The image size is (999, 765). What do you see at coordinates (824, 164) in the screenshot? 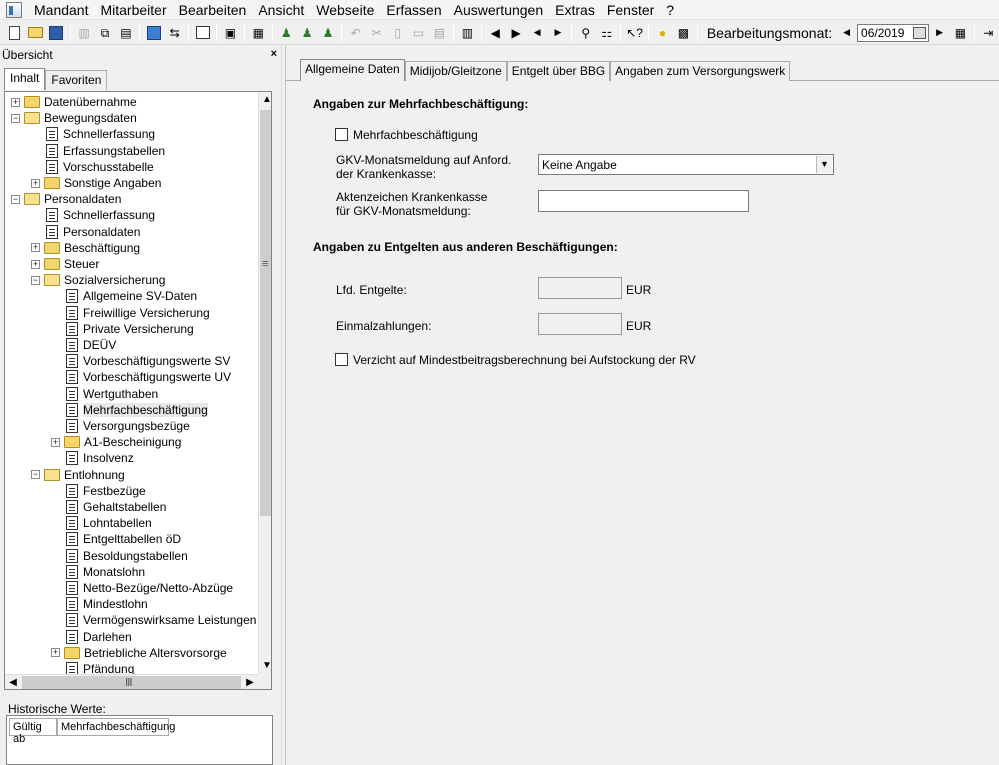
I see `chevron-down-icon: ▼` at bounding box center [824, 164].